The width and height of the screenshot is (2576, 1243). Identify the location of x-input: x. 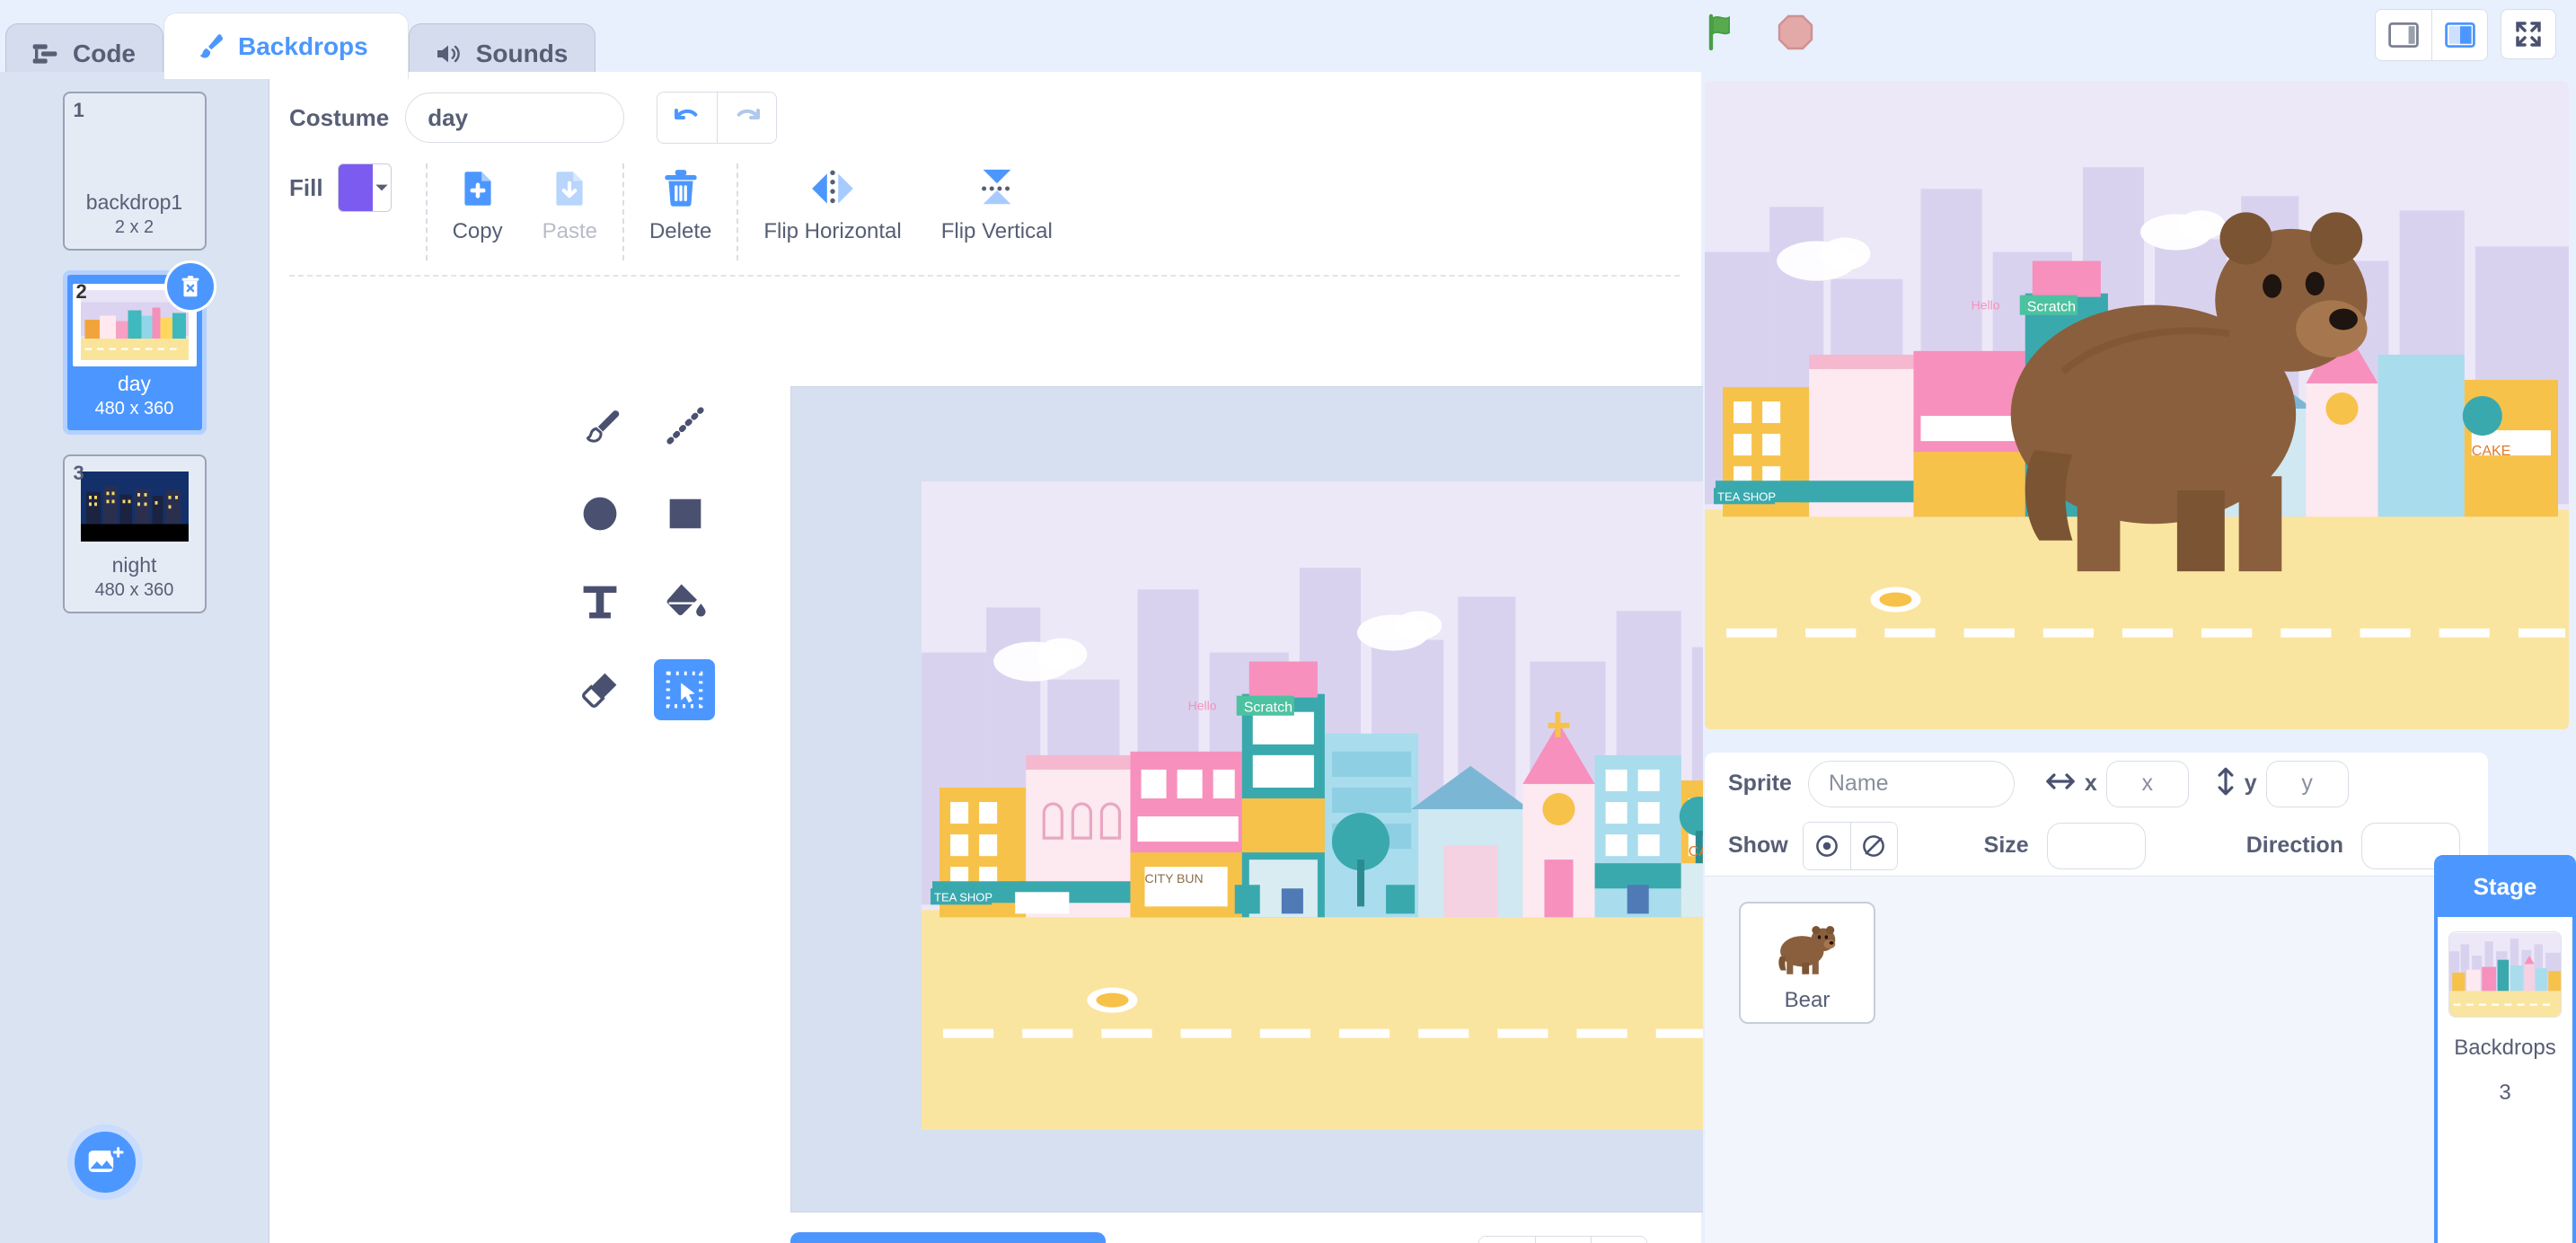
(2147, 783).